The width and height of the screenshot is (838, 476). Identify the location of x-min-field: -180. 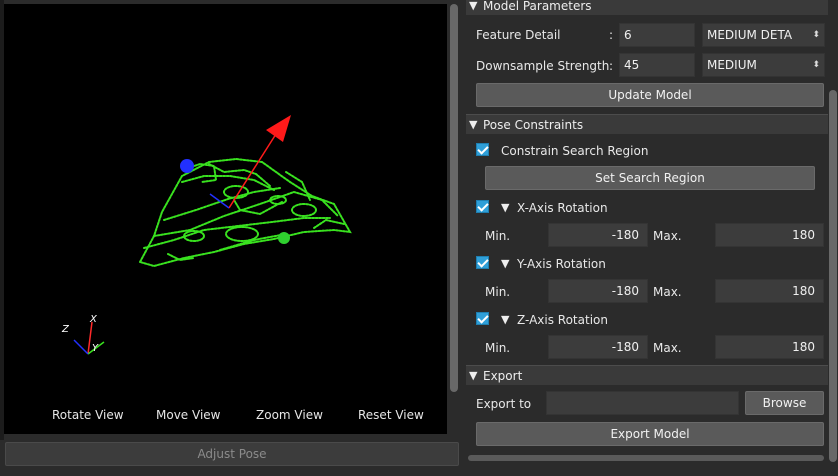
(598, 235).